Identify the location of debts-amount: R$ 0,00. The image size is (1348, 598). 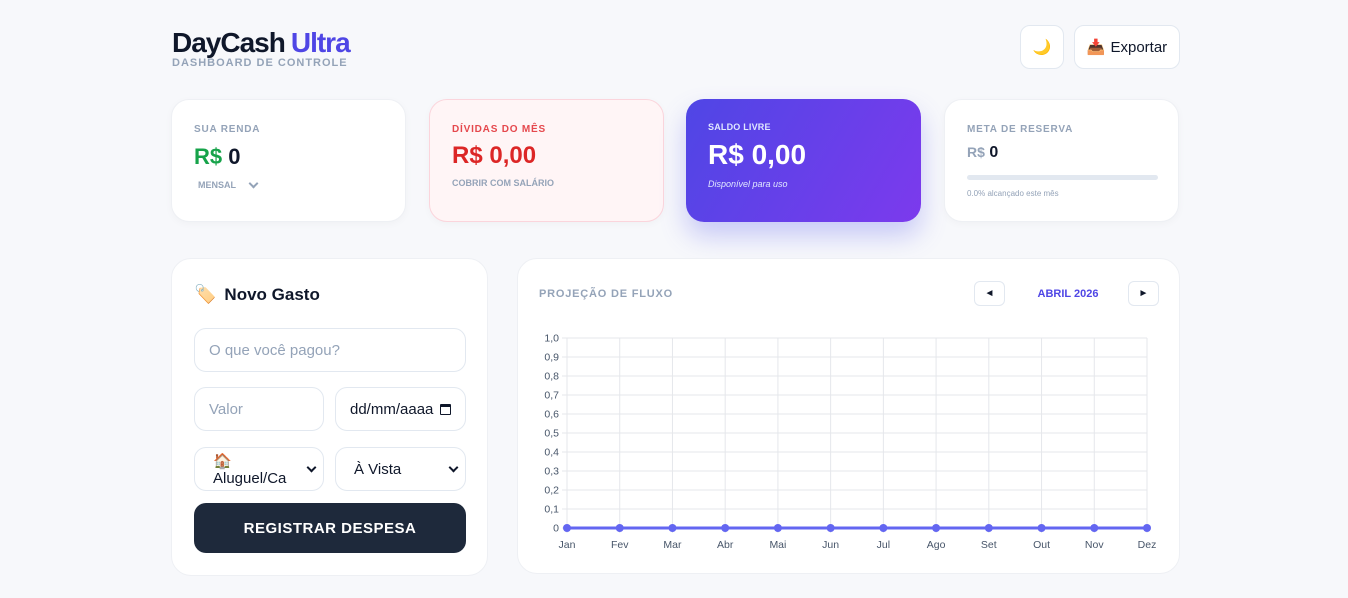
(494, 155).